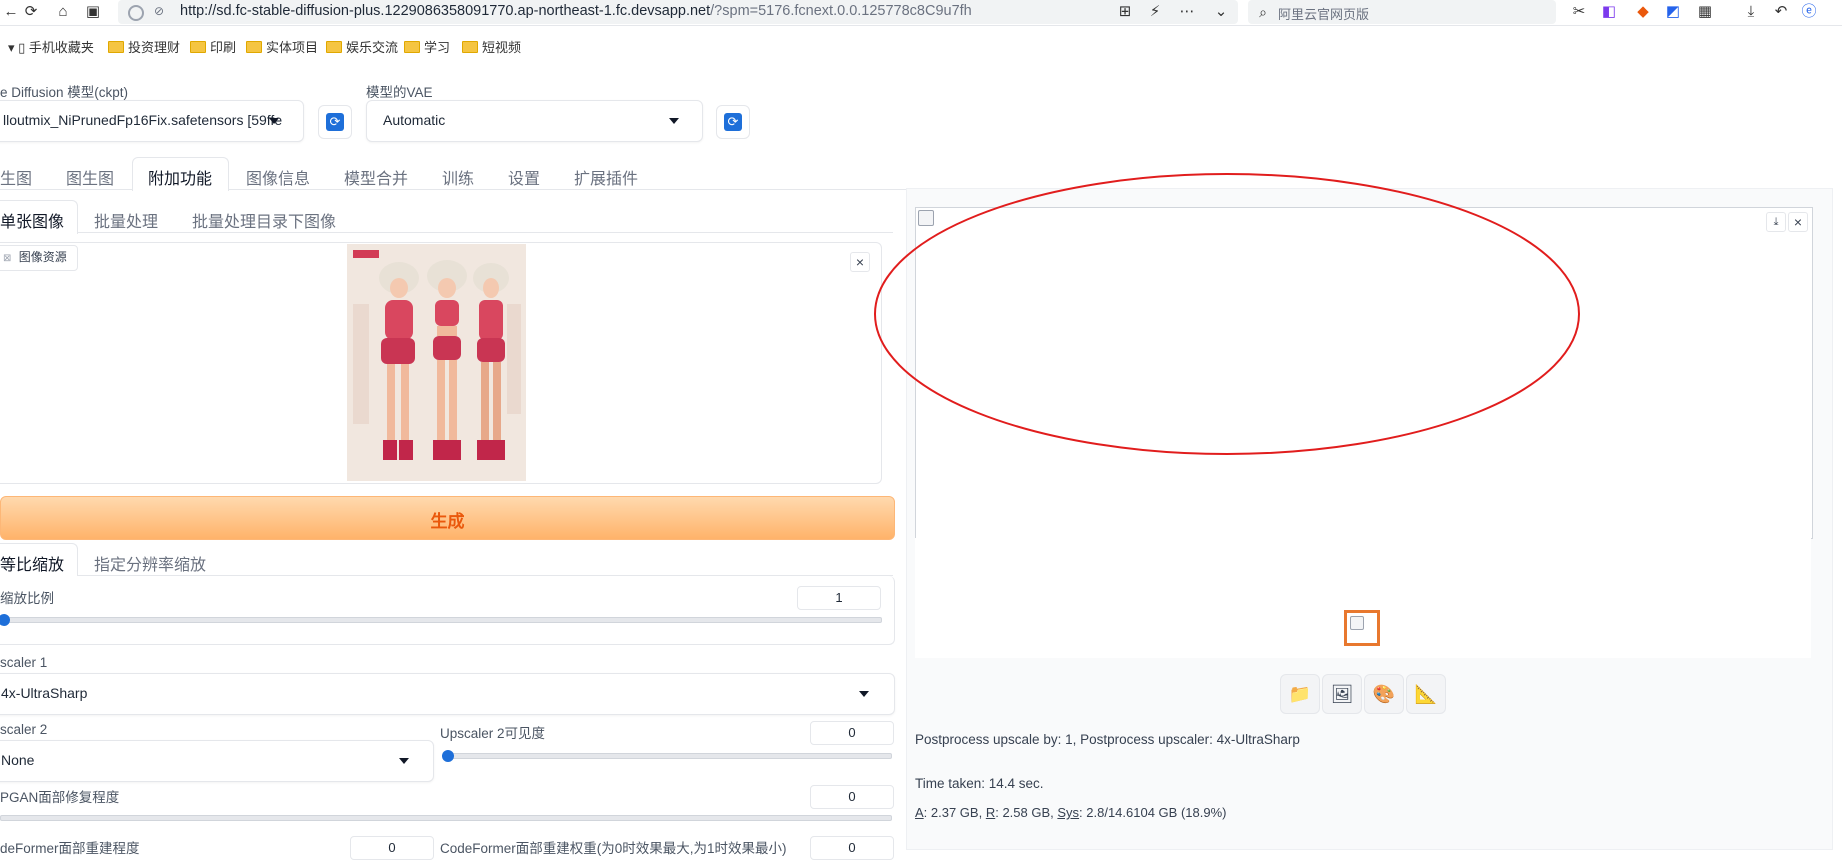  What do you see at coordinates (399, 92) in the screenshot?
I see `vae-label: 模型的VAE` at bounding box center [399, 92].